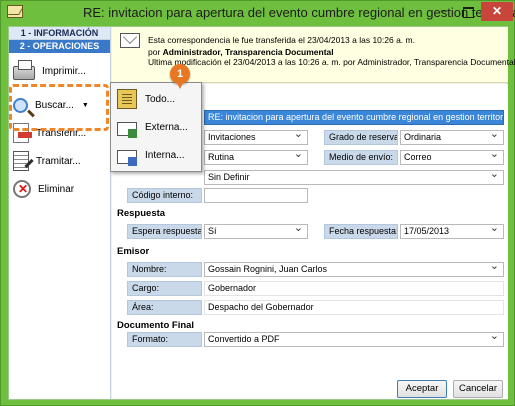 The height and width of the screenshot is (406, 515). Describe the element at coordinates (497, 11) in the screenshot. I see `close-button: ✕` at that location.